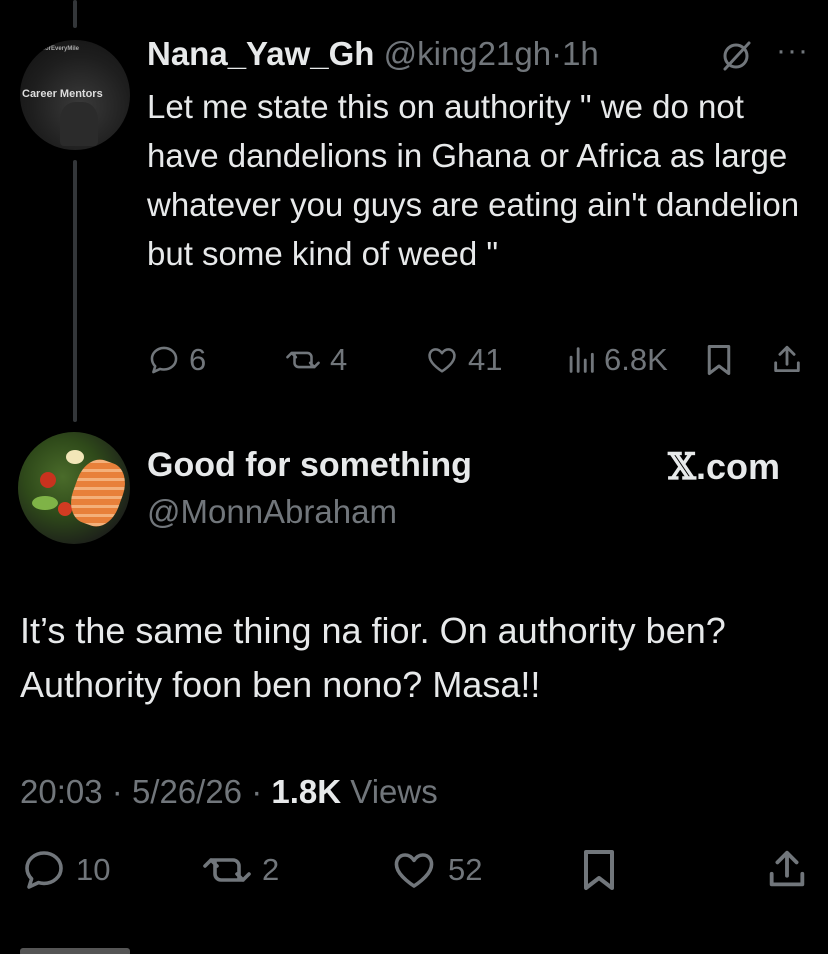 The image size is (828, 954). Describe the element at coordinates (187, 791) in the screenshot. I see `tweet-date: 5/26/26` at that location.